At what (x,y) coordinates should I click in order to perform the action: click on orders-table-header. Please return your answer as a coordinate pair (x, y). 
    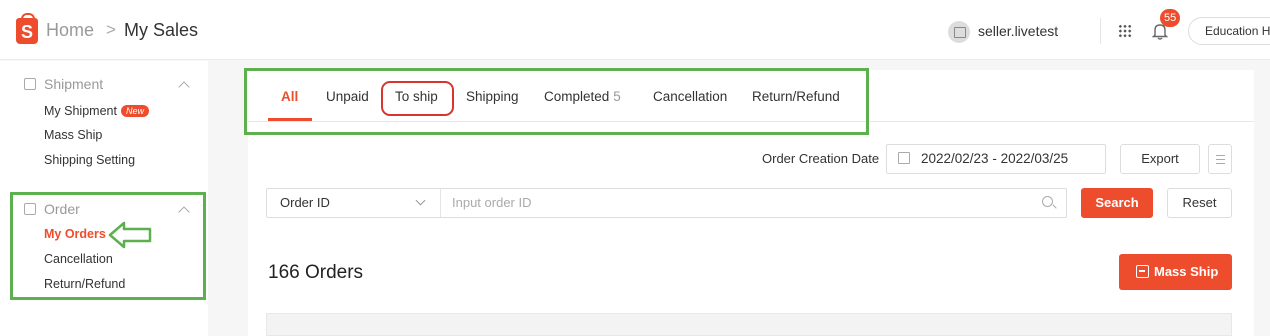
    Looking at the image, I should click on (749, 324).